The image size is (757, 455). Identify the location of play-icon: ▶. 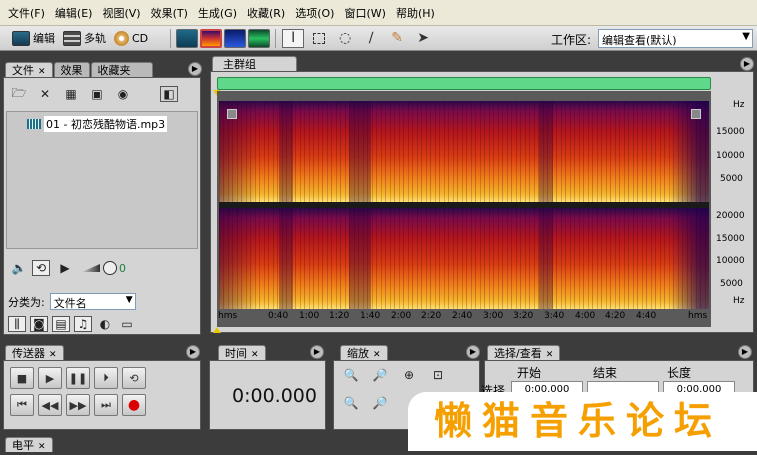
(65, 268).